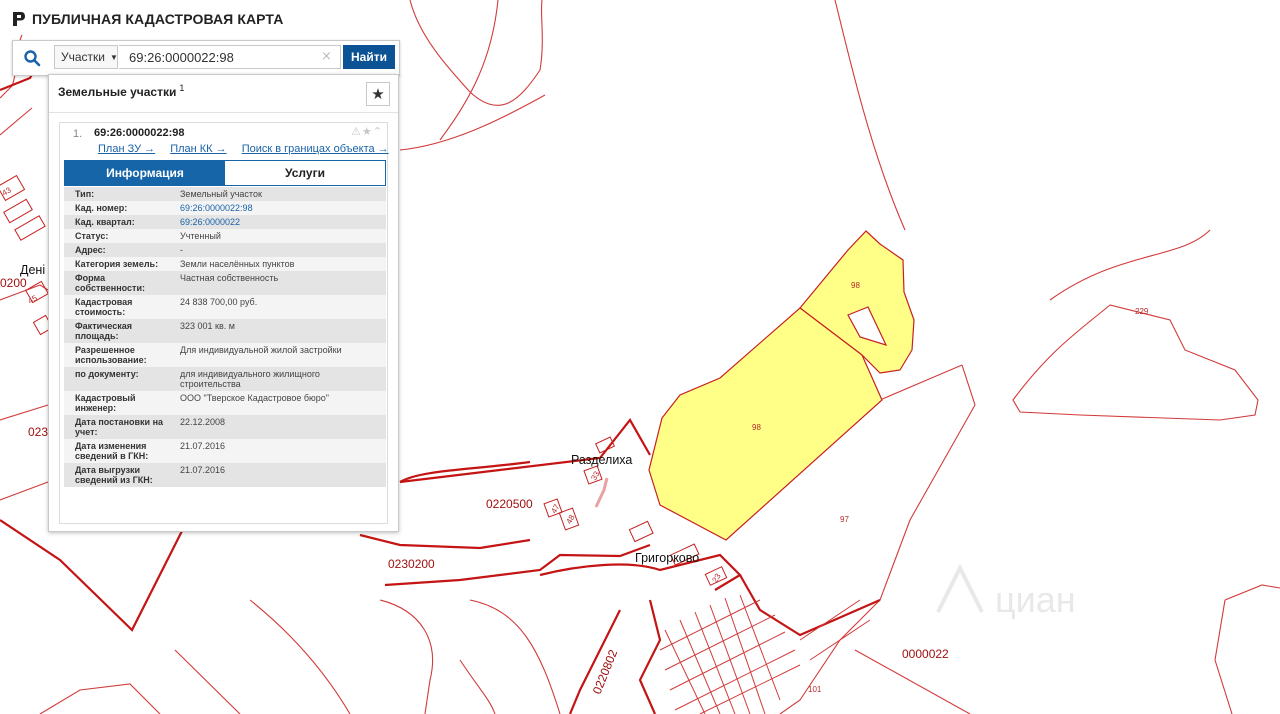  What do you see at coordinates (139, 133) in the screenshot?
I see `result-cad-number: 69:26:0000022:98` at bounding box center [139, 133].